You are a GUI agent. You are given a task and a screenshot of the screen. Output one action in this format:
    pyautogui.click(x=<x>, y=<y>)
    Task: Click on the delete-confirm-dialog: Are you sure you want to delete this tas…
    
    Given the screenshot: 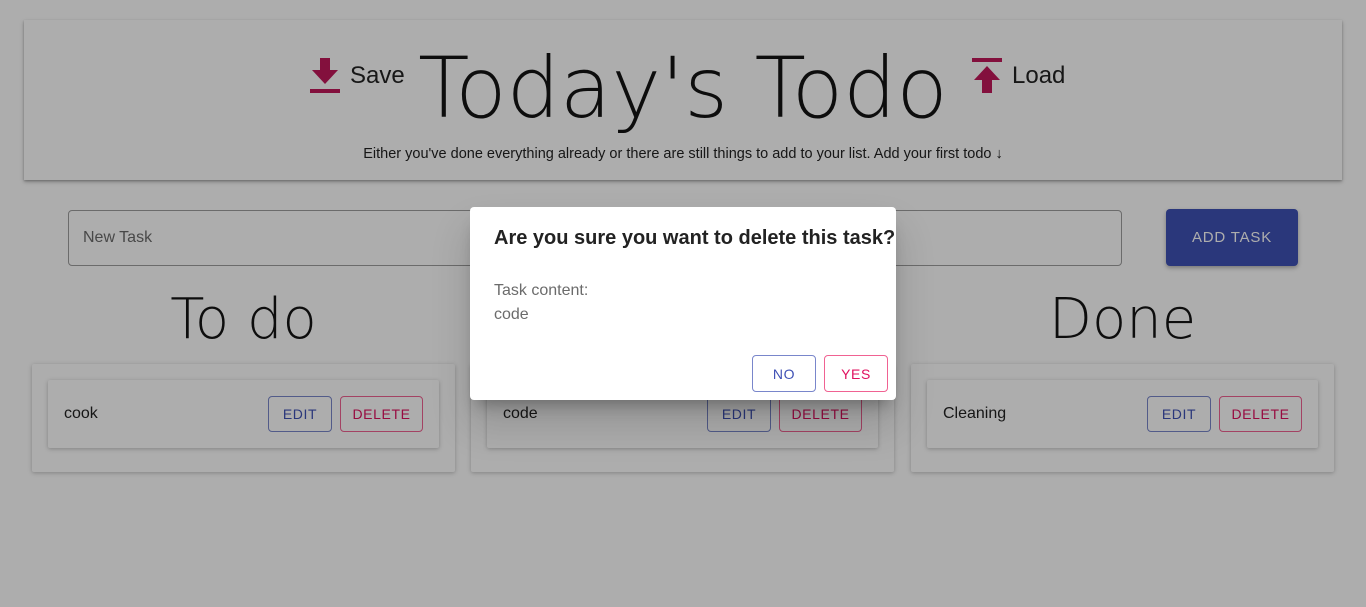 What is the action you would take?
    pyautogui.click(x=683, y=303)
    